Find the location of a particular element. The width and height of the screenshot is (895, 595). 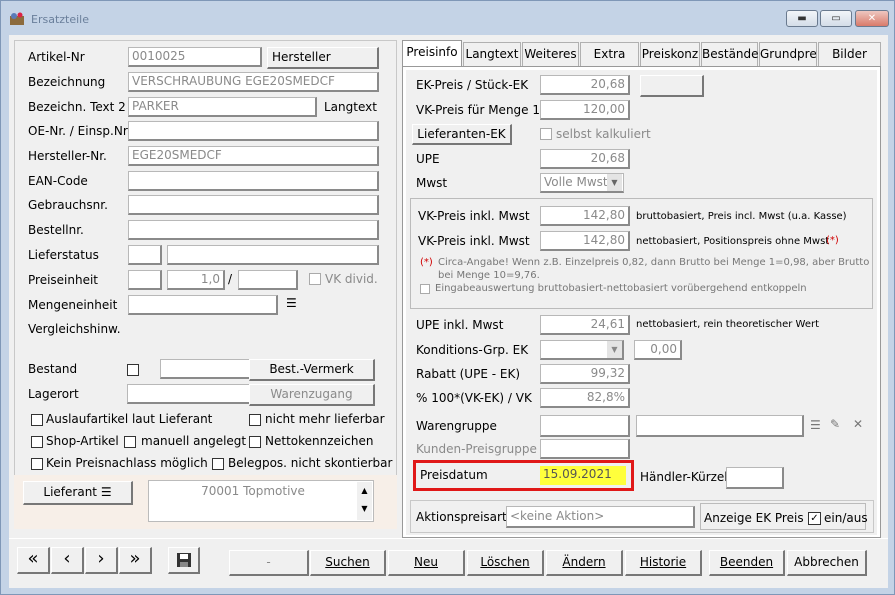

prozent-field: 82,8% is located at coordinates (585, 398).